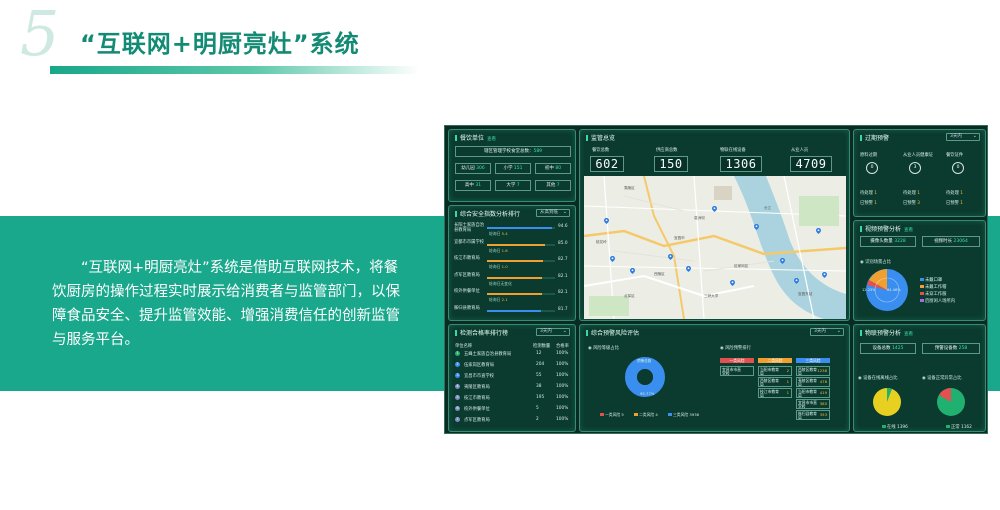 This screenshot has height=510, width=1000. What do you see at coordinates (813, 360) in the screenshot?
I see `risk-column-header: 三类风险` at bounding box center [813, 360].